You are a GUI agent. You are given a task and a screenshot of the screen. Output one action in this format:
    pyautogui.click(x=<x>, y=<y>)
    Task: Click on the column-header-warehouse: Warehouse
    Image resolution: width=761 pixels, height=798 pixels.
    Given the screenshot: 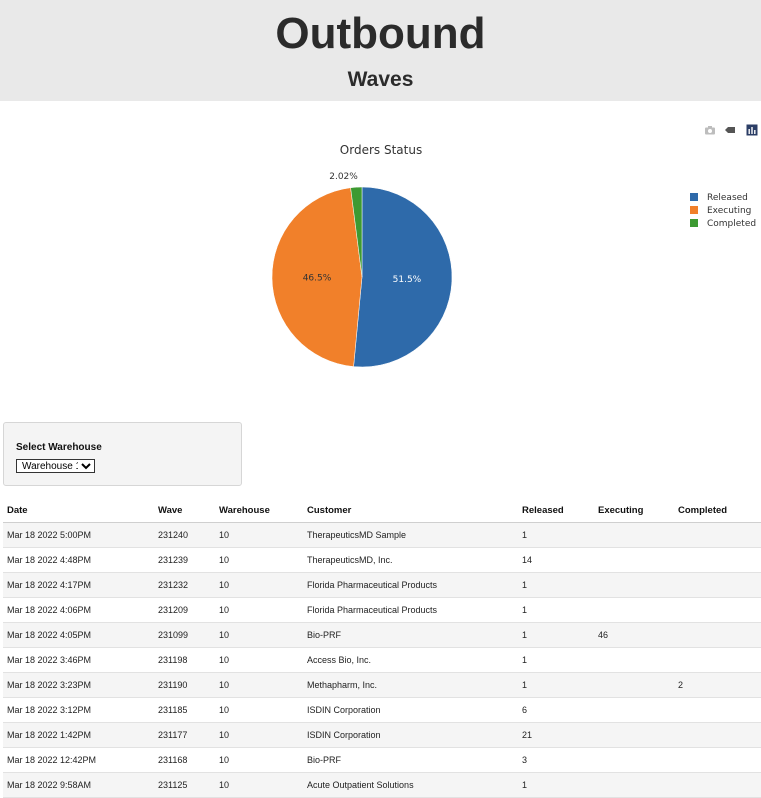 What is the action you would take?
    pyautogui.click(x=259, y=510)
    